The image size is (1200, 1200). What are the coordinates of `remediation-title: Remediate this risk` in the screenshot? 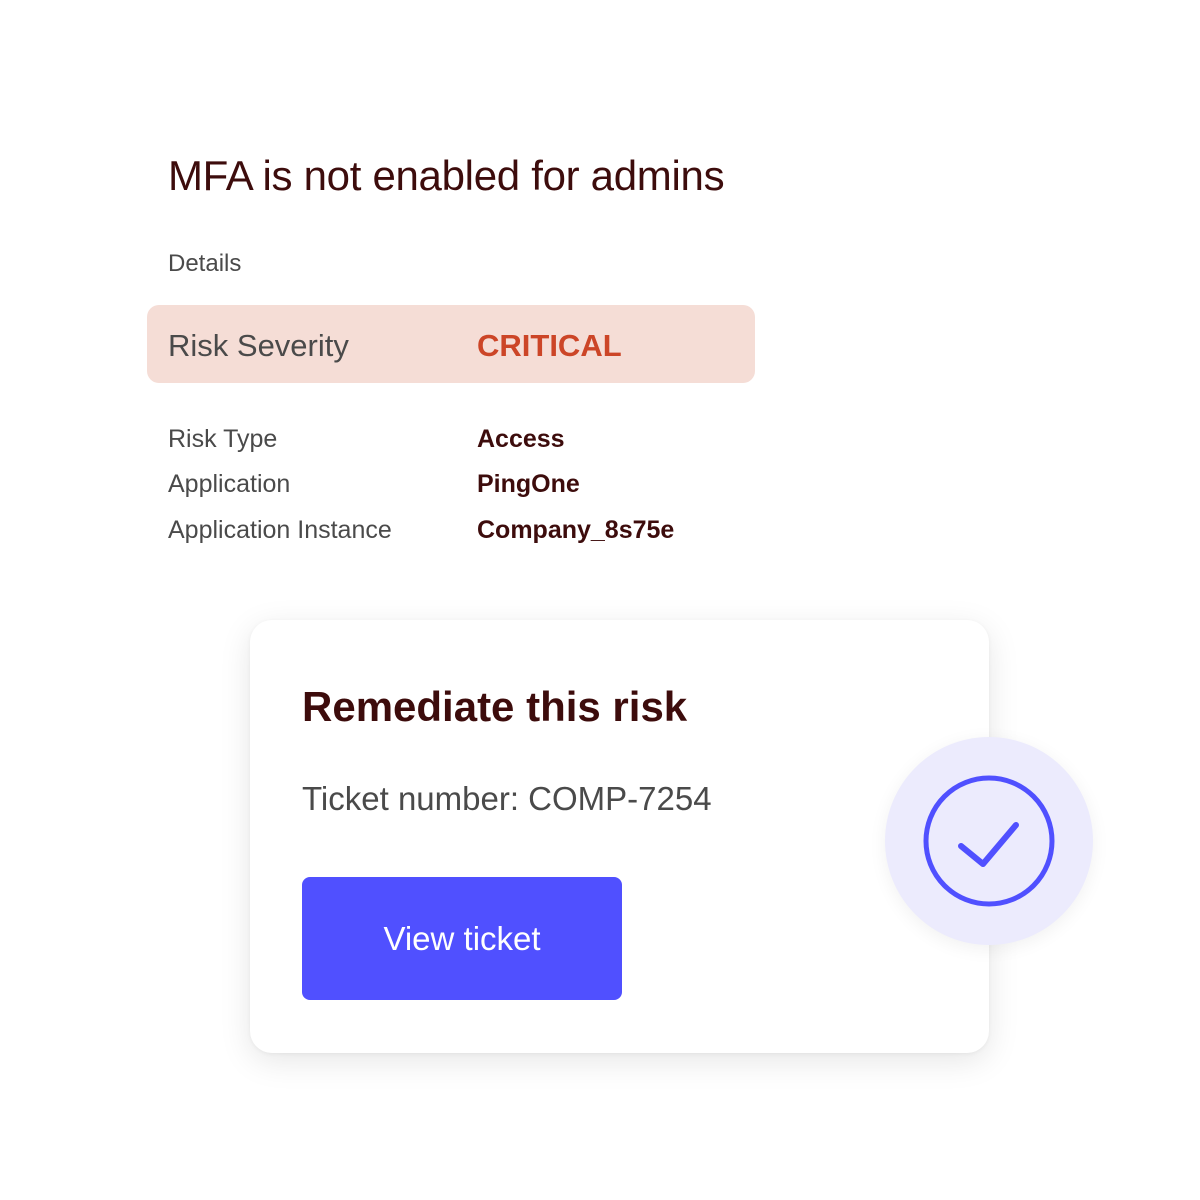 It's located at (495, 706).